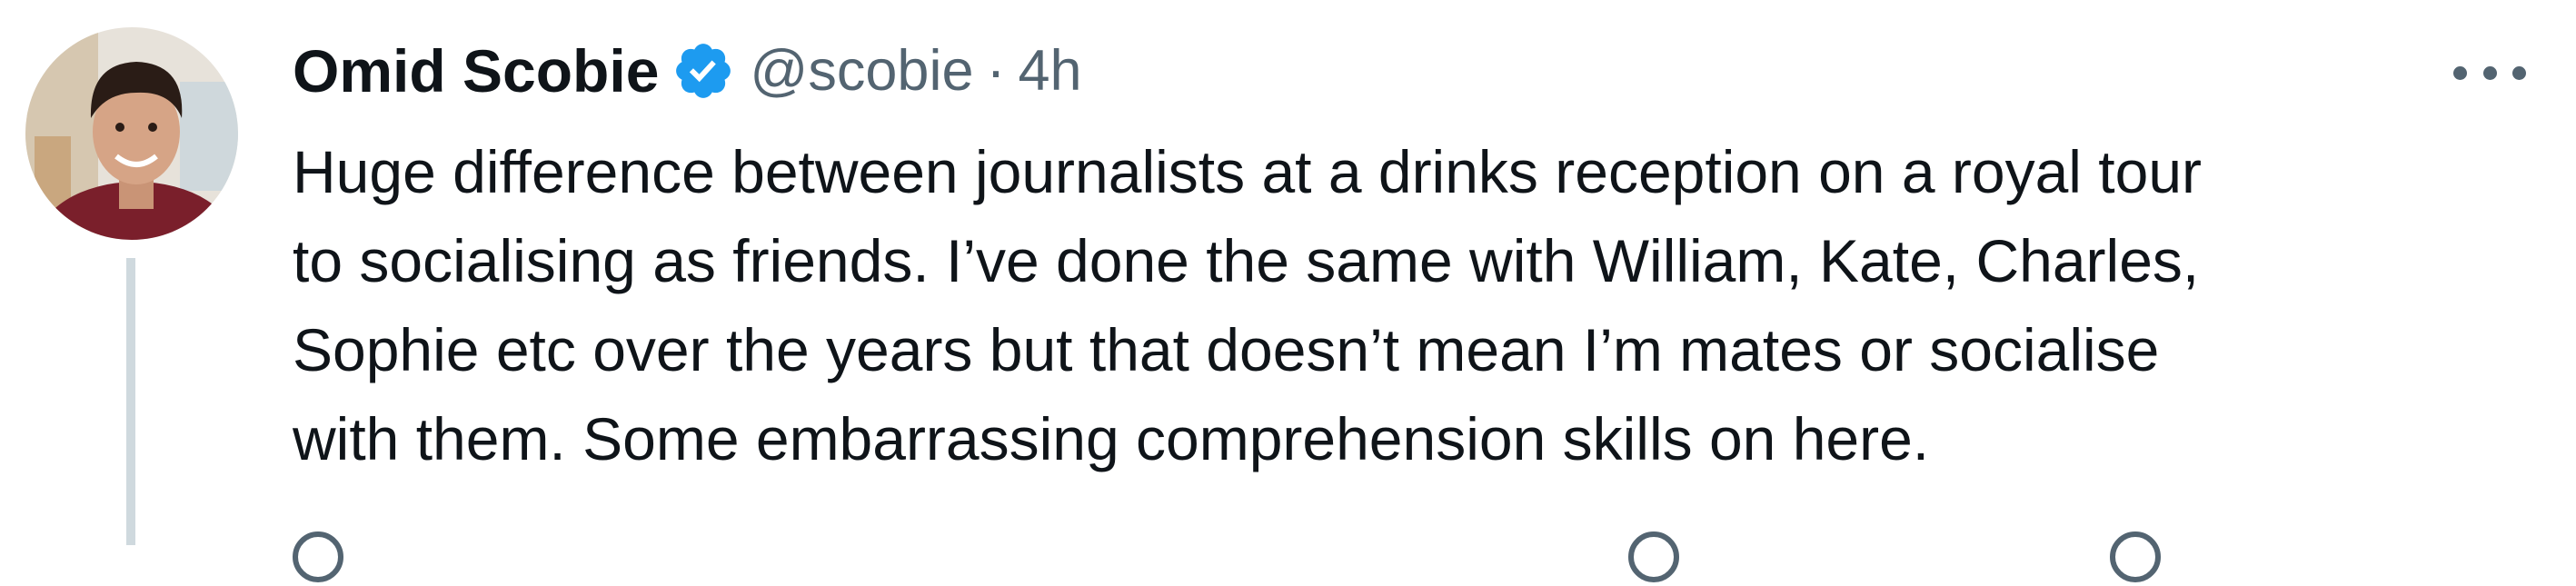 This screenshot has width=2576, height=586. What do you see at coordinates (703, 71) in the screenshot?
I see `verified-badge-icon` at bounding box center [703, 71].